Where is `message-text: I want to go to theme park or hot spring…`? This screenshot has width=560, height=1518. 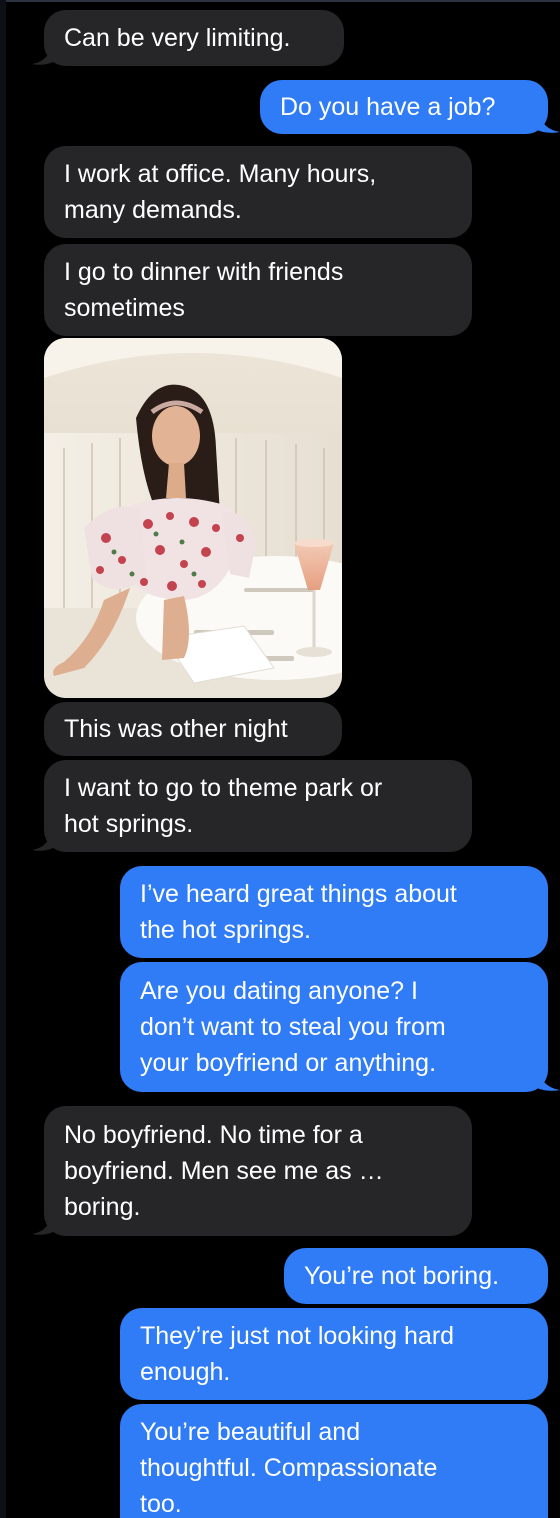 message-text: I want to go to theme park or hot spring… is located at coordinates (223, 806).